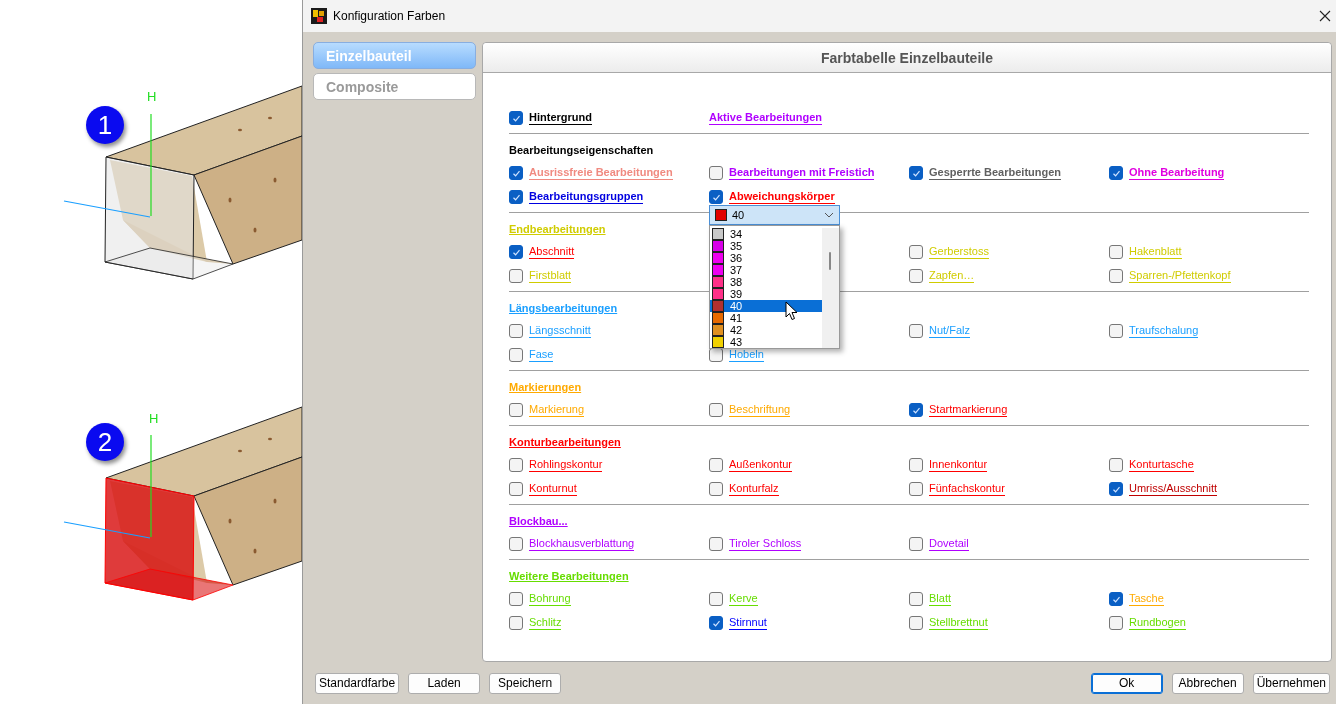  Describe the element at coordinates (566, 465) in the screenshot. I see `color-link: Rohlingskontur` at that location.